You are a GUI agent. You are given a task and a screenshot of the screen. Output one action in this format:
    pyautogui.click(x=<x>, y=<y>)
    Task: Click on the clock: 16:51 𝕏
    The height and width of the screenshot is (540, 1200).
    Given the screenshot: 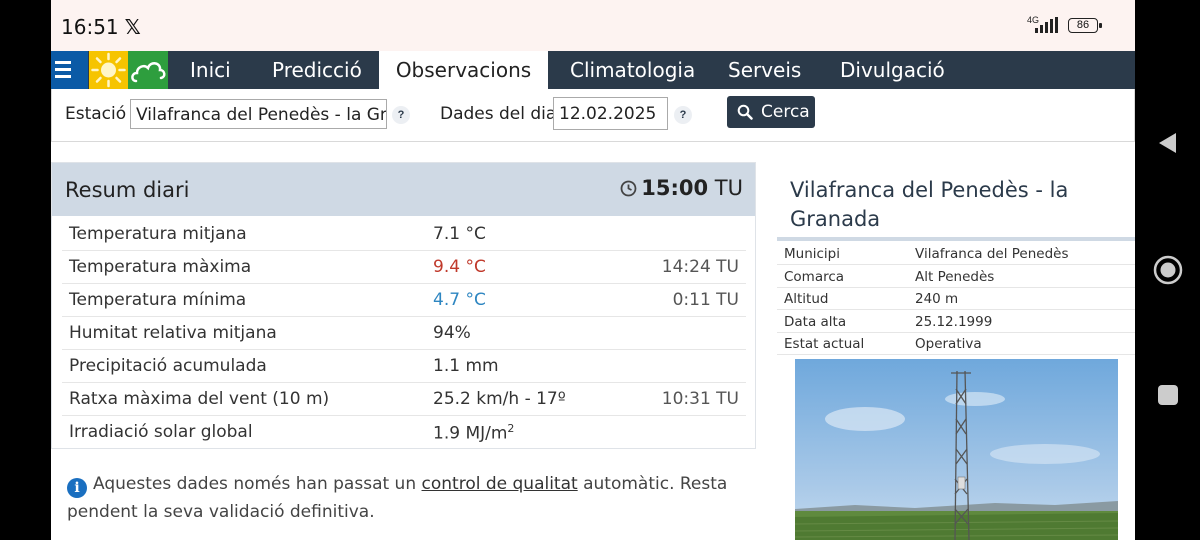 What is the action you would take?
    pyautogui.click(x=101, y=27)
    